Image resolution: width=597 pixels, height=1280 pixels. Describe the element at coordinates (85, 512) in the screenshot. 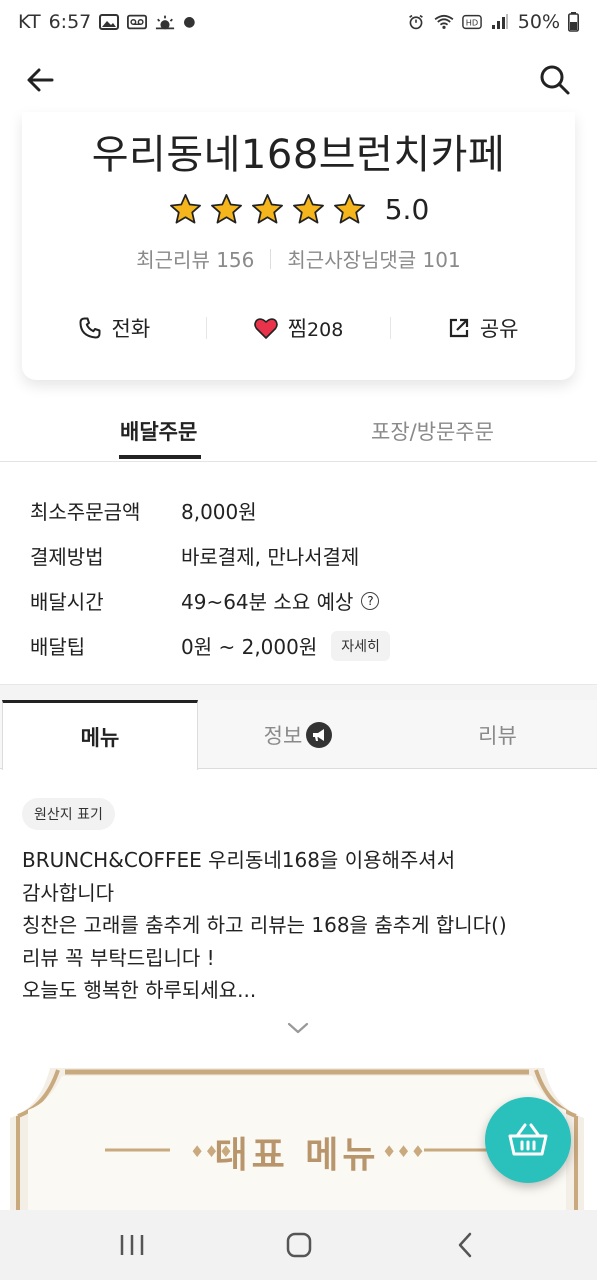

I see `min-order-label: 최소주문금액` at that location.